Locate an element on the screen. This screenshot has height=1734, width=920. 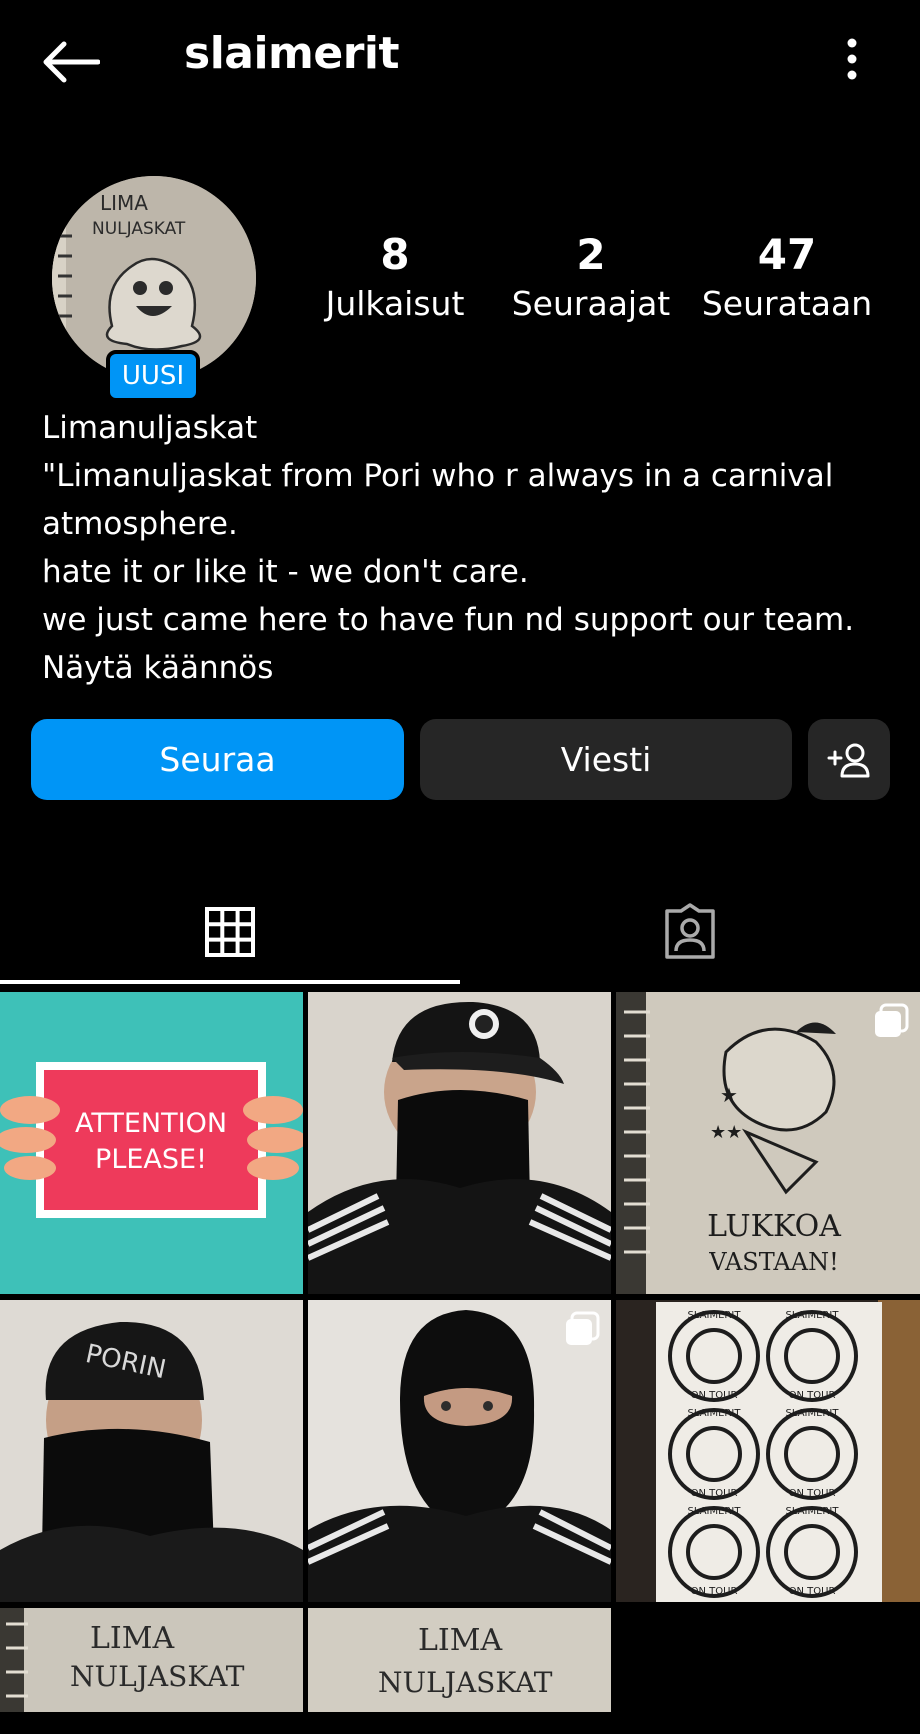
new-badge: UUSI is located at coordinates (153, 376).